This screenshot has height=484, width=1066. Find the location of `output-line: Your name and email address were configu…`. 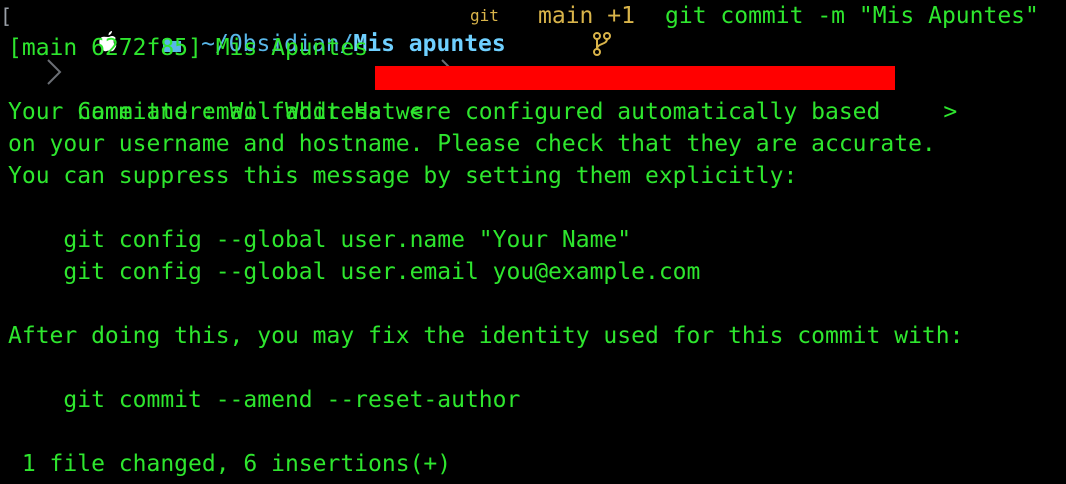

output-line: Your name and email address were configu… is located at coordinates (444, 112).